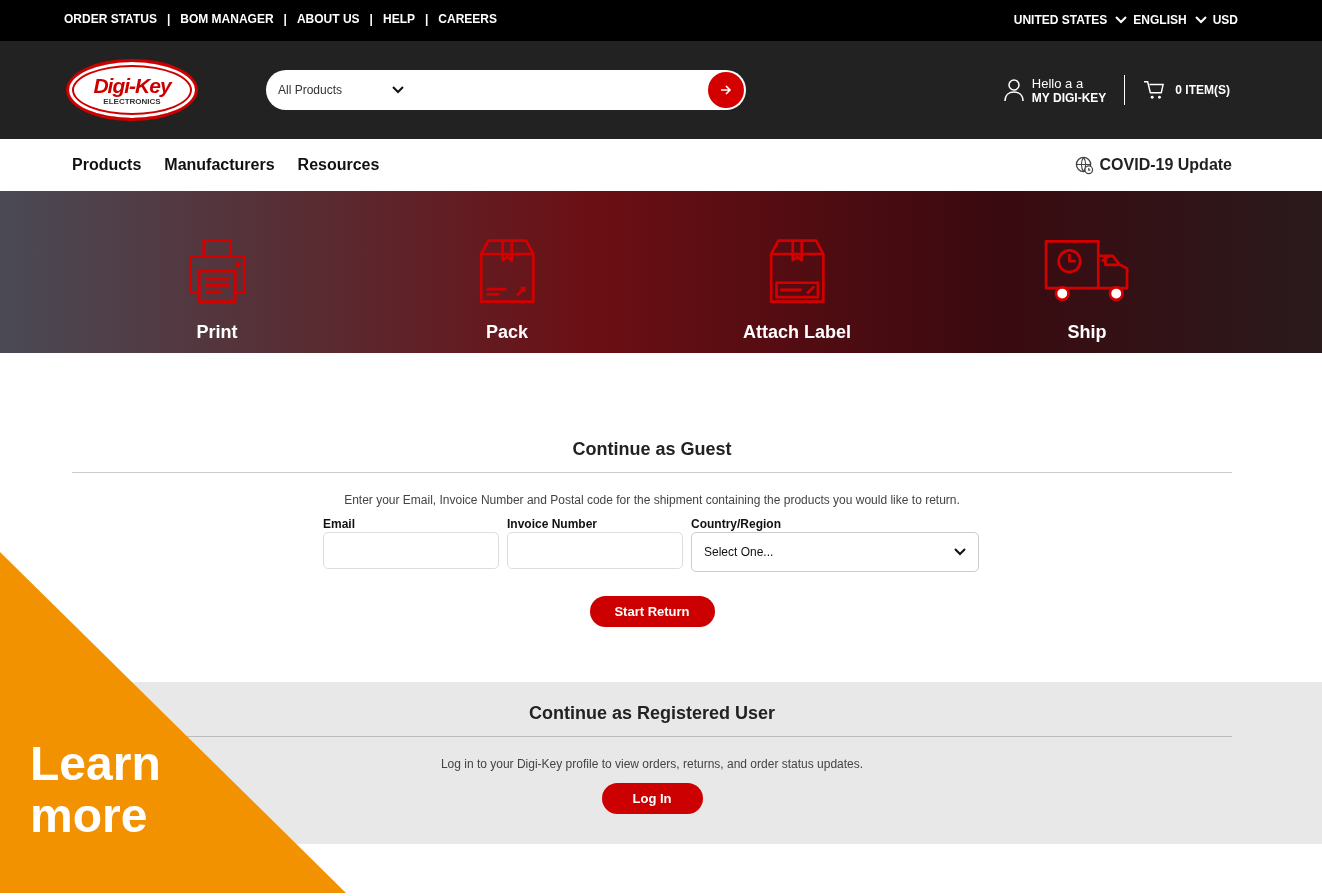 The height and width of the screenshot is (896, 1322). What do you see at coordinates (217, 332) in the screenshot?
I see `step-label: Print` at bounding box center [217, 332].